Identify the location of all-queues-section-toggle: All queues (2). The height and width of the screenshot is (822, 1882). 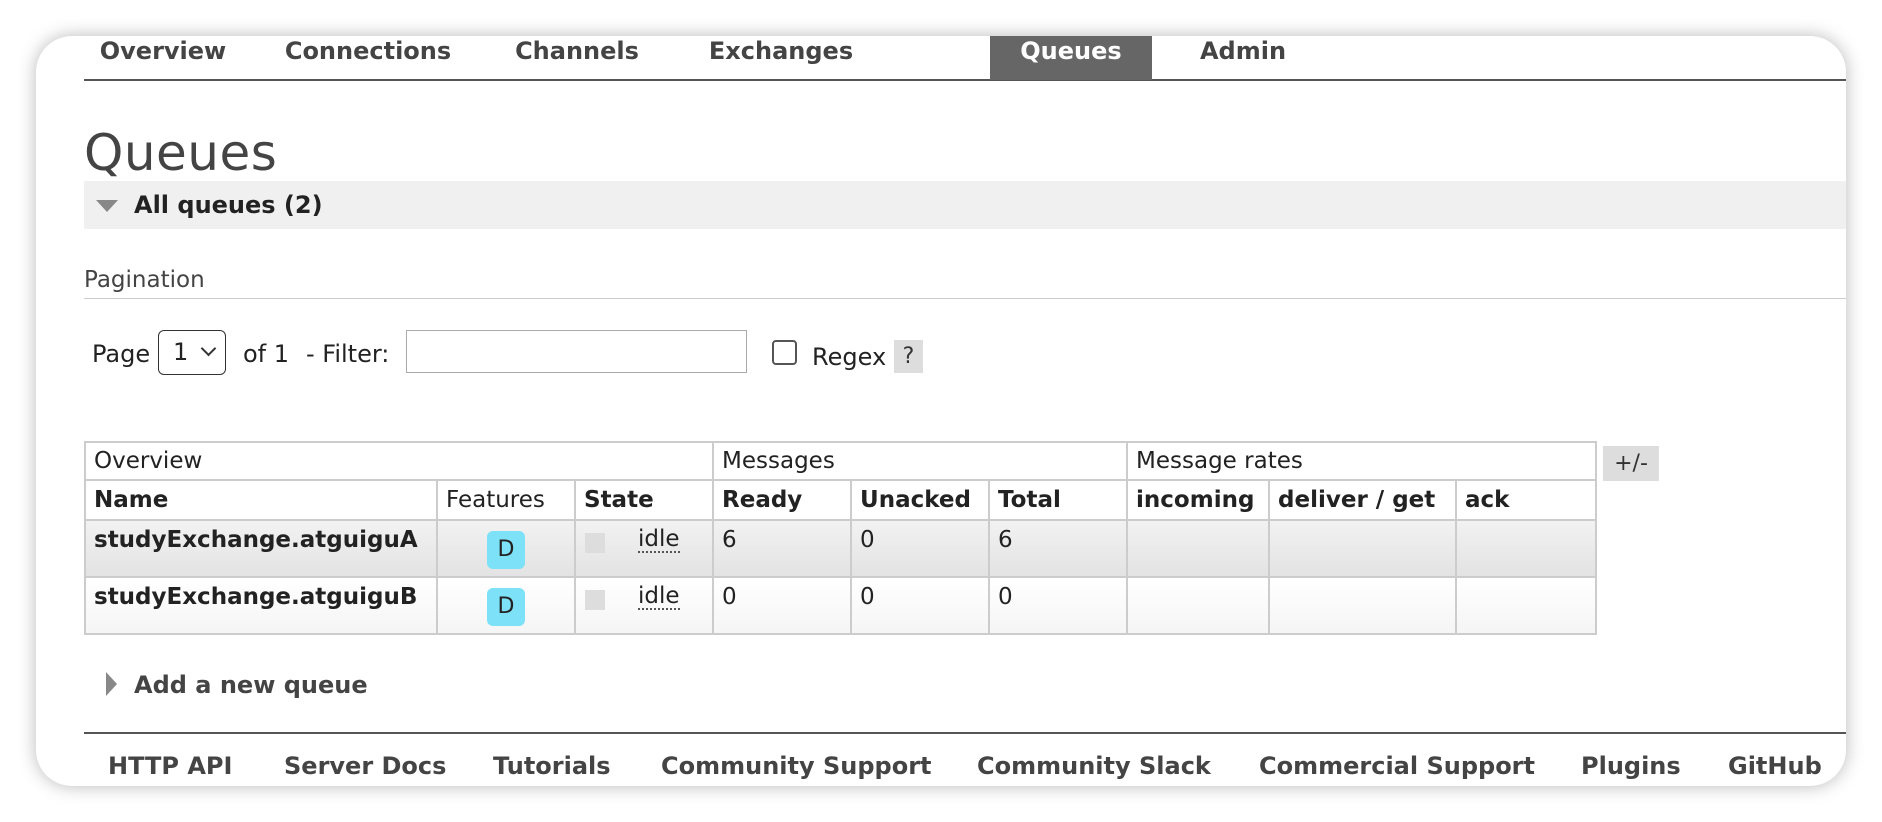
(965, 205).